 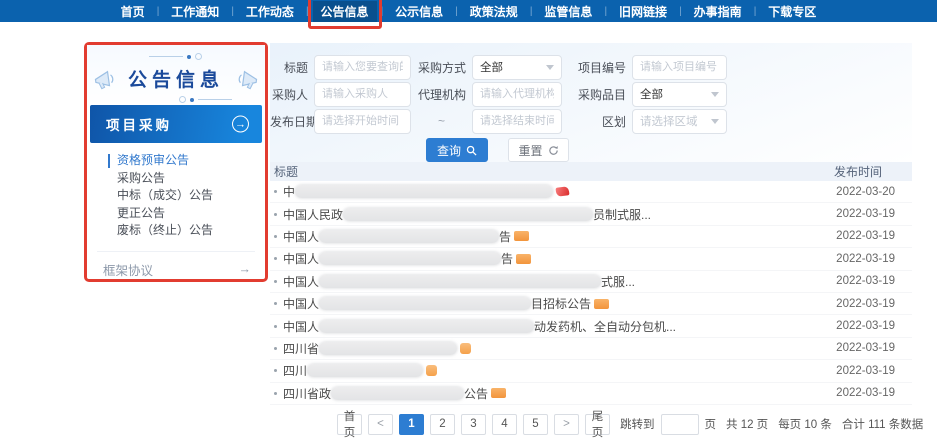 I want to click on sidebar-section-button: 项目采购 →, so click(x=176, y=124).